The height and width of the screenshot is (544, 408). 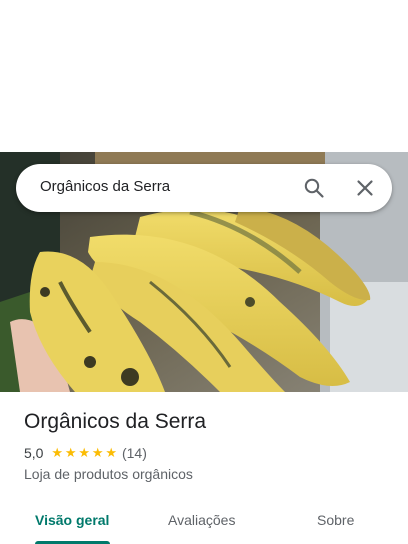 What do you see at coordinates (365, 188) in the screenshot?
I see `close-icon` at bounding box center [365, 188].